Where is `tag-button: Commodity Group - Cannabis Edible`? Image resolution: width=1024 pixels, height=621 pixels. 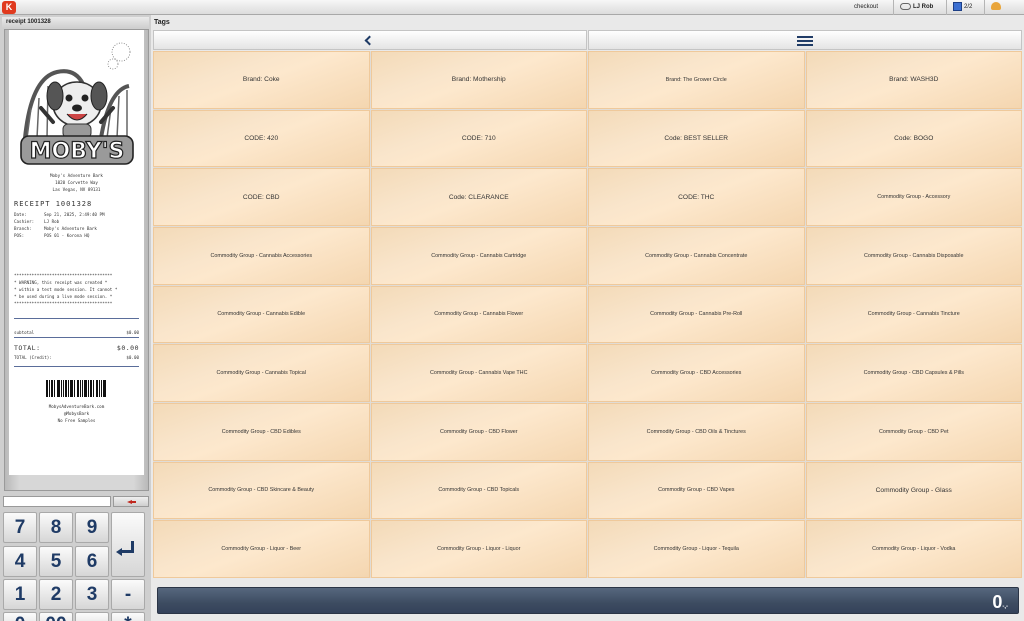
tag-button: Commodity Group - Cannabis Edible is located at coordinates (261, 314).